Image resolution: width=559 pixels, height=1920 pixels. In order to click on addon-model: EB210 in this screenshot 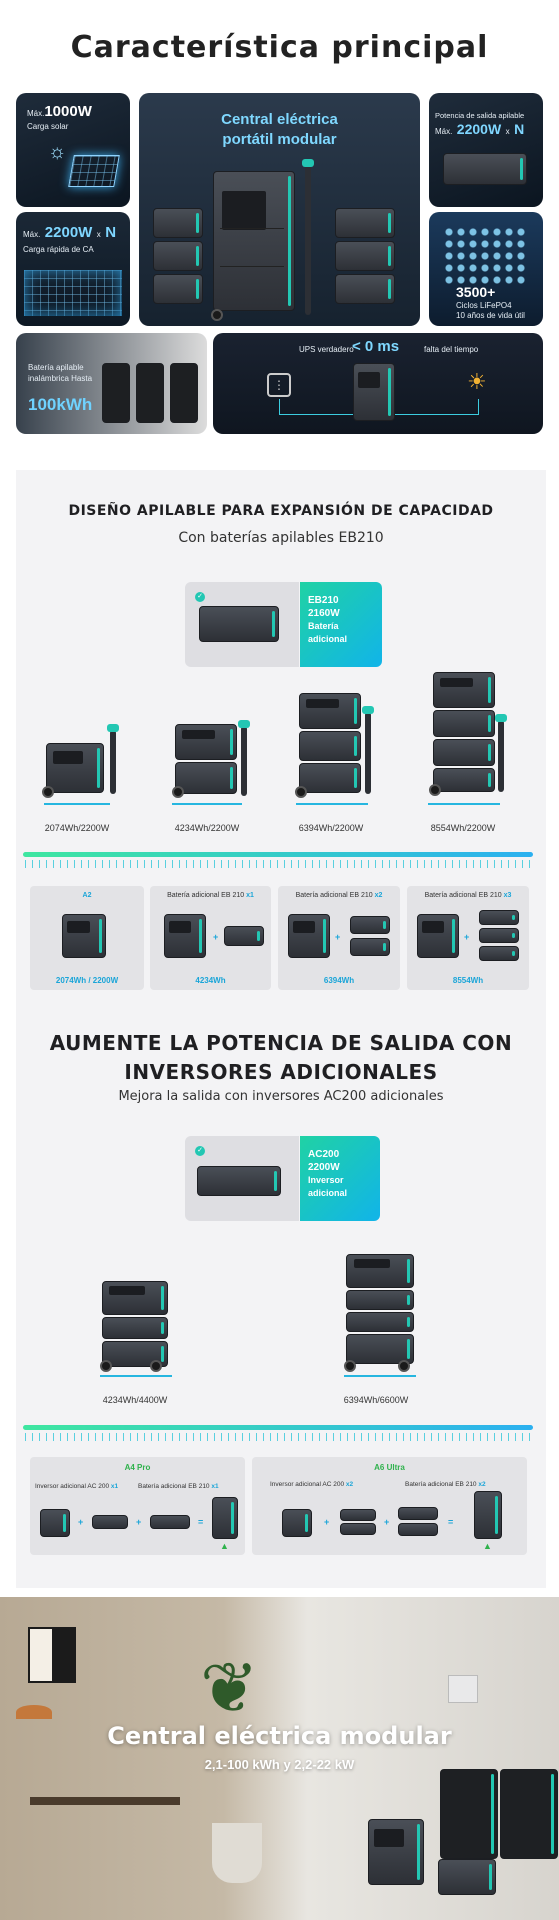, I will do `click(323, 600)`.